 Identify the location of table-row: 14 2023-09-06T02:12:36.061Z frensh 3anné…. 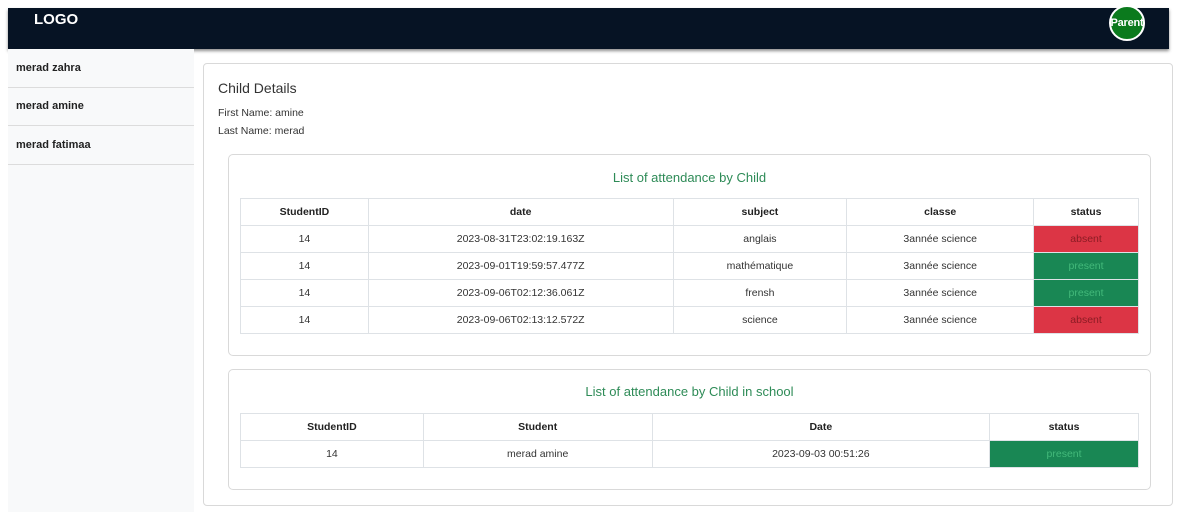
(689, 293).